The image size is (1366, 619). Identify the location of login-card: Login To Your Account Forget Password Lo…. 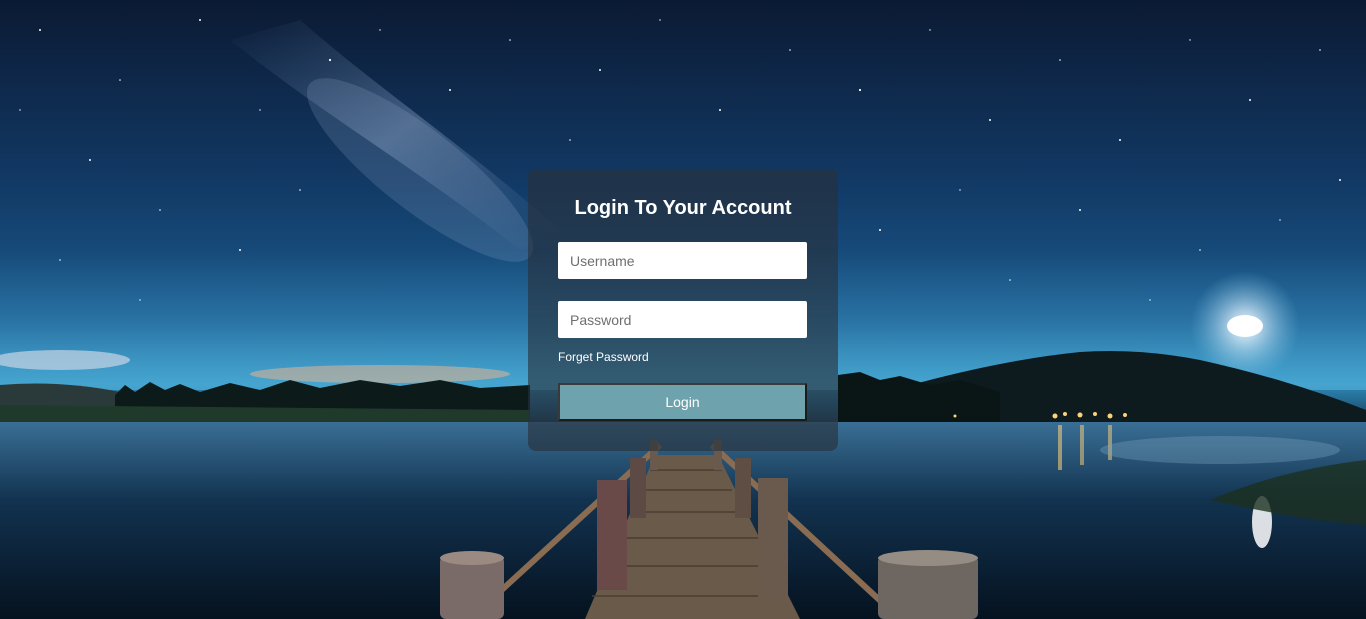
(683, 310).